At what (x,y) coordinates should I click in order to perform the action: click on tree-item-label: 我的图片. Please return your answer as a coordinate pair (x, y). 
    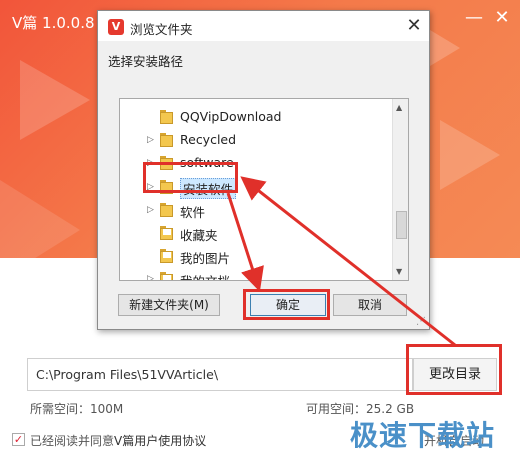
    Looking at the image, I should click on (205, 258).